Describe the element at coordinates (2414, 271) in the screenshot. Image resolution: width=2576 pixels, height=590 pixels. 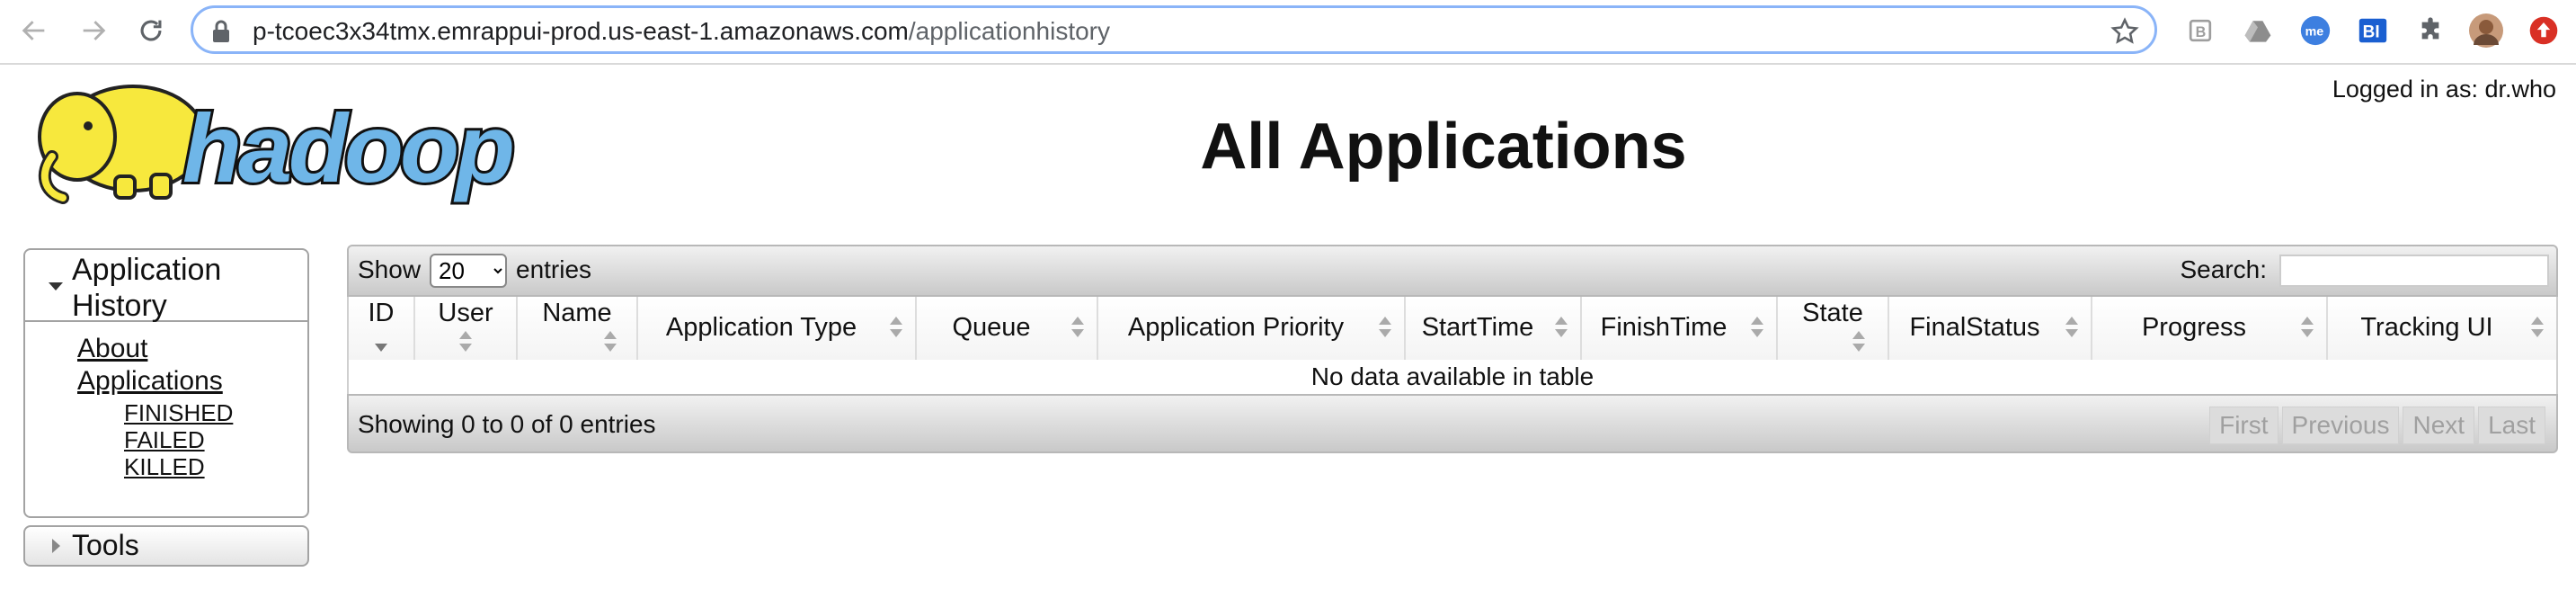
I see `search-input` at that location.